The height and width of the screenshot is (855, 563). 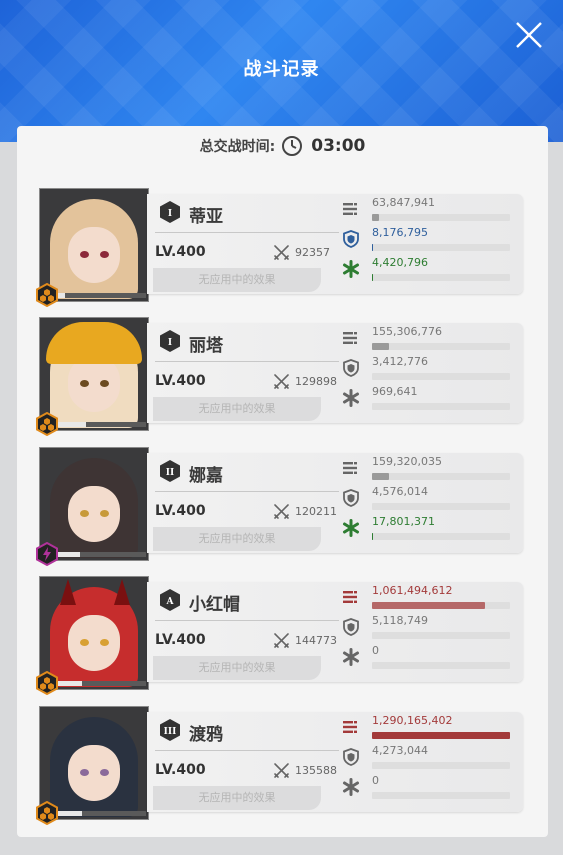 What do you see at coordinates (373, 536) in the screenshot?
I see `heal-bar-fill` at bounding box center [373, 536].